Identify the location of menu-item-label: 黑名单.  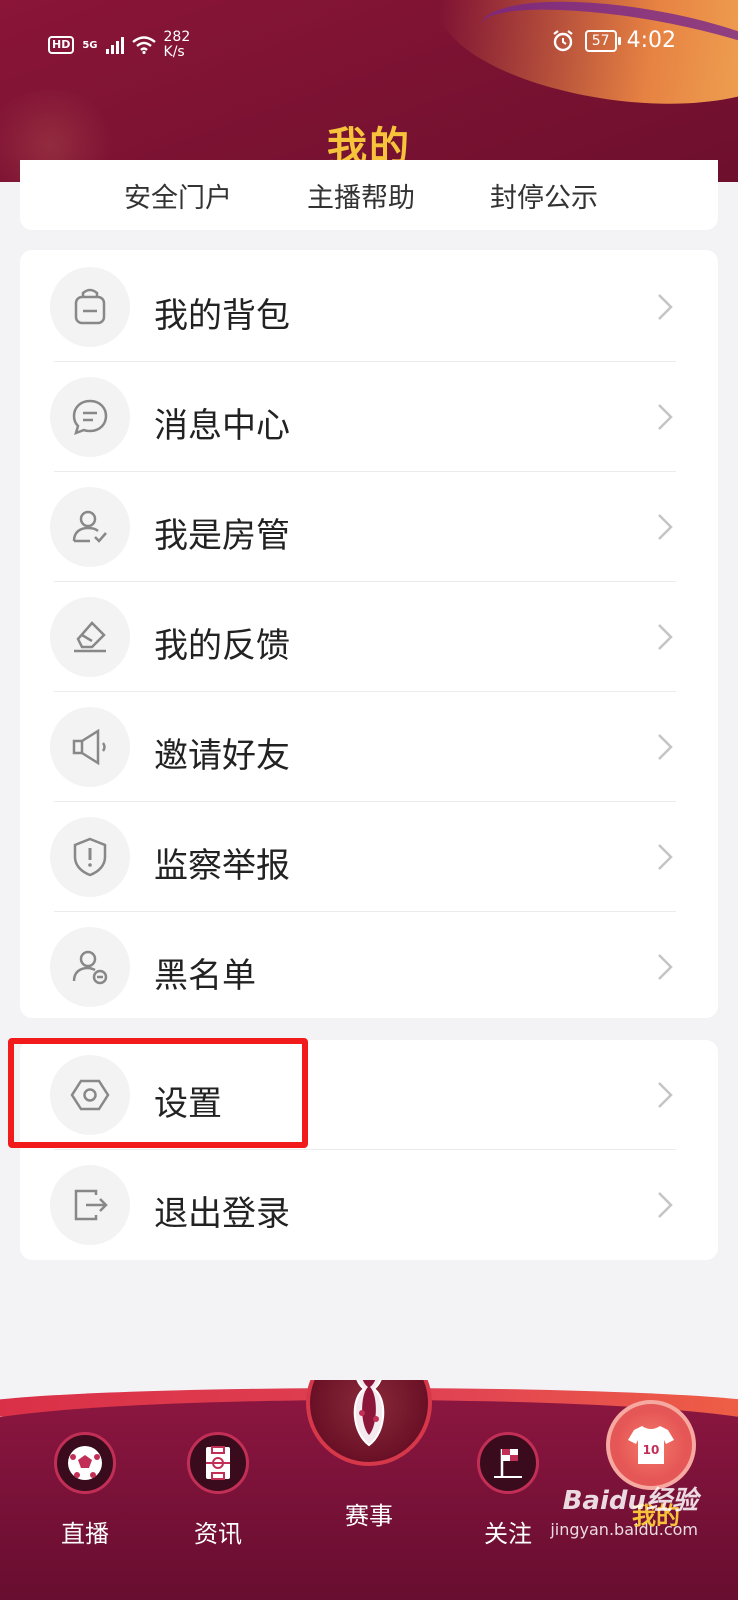
(205, 976).